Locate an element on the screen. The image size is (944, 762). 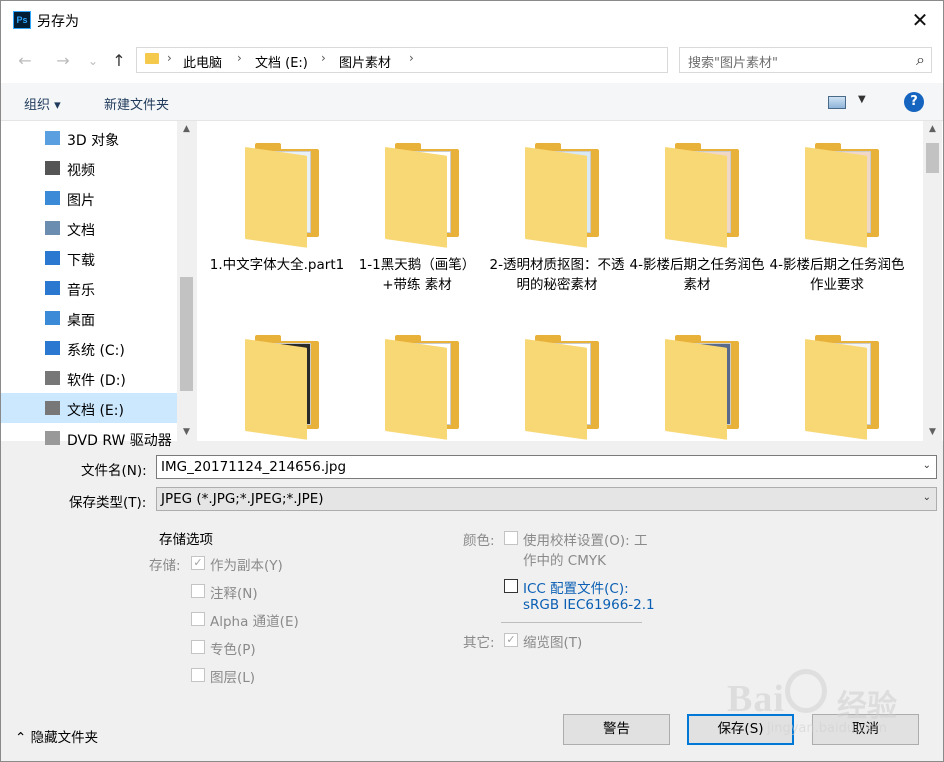
nav-item: 软件 (D:) is located at coordinates (89, 378).